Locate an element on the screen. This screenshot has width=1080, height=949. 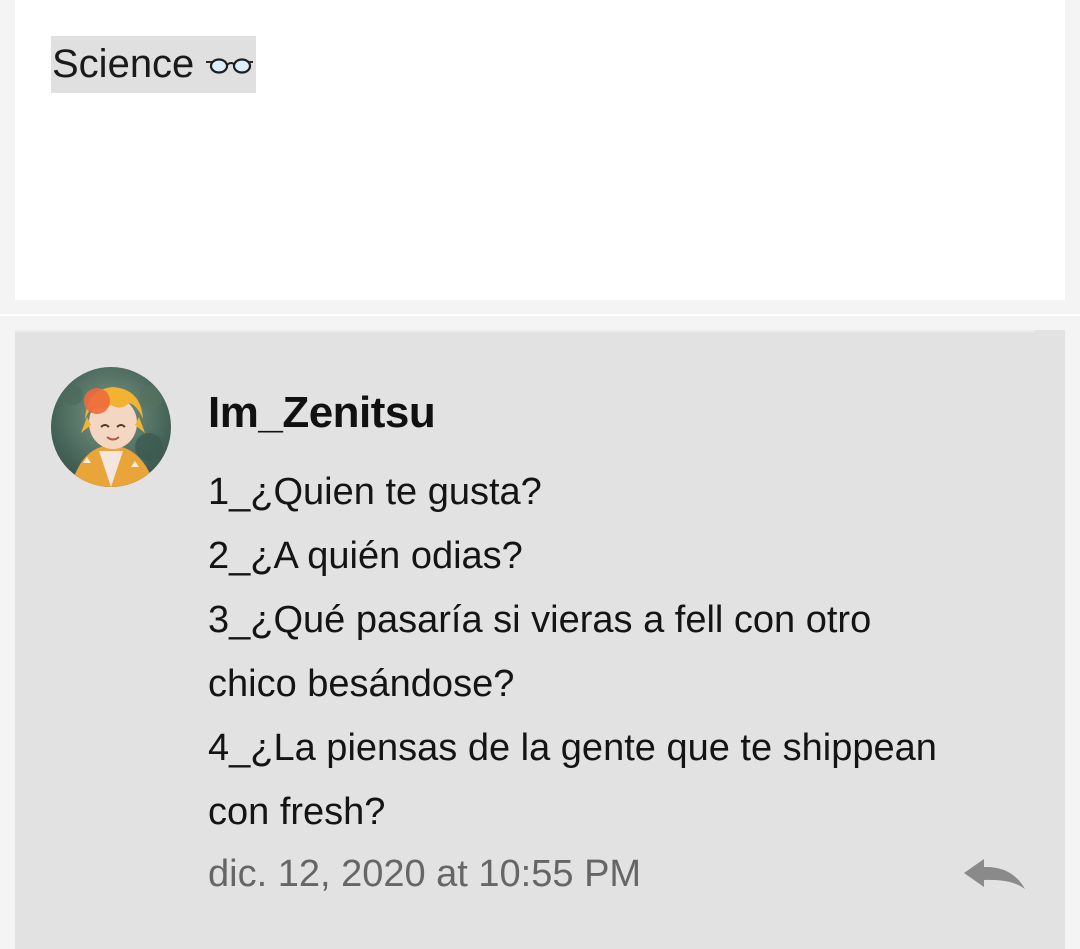
reply-icon is located at coordinates (995, 877).